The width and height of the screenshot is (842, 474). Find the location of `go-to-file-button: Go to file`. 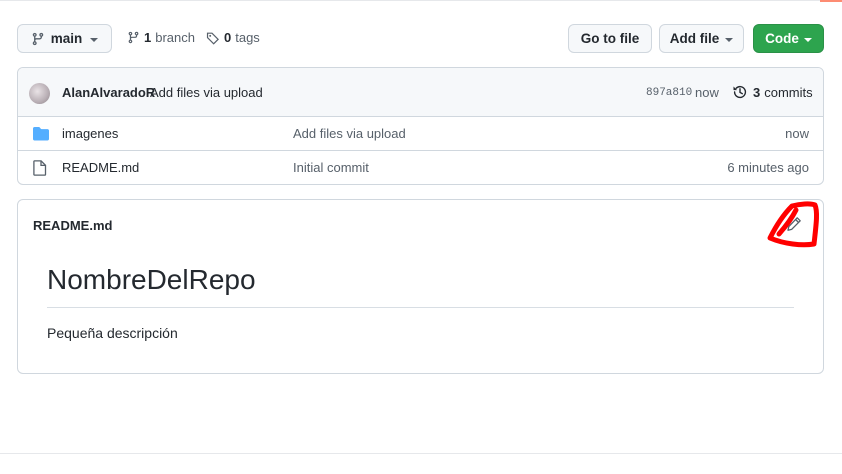

go-to-file-button: Go to file is located at coordinates (610, 38).